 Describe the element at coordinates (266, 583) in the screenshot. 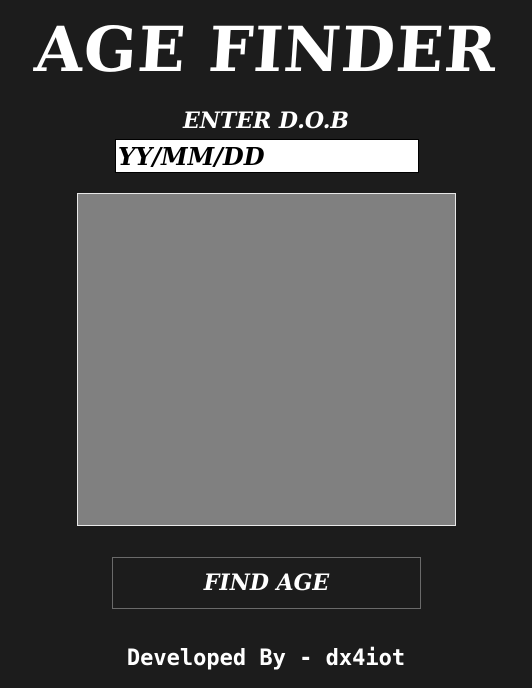

I see `find-age-button: FIND AGE` at that location.